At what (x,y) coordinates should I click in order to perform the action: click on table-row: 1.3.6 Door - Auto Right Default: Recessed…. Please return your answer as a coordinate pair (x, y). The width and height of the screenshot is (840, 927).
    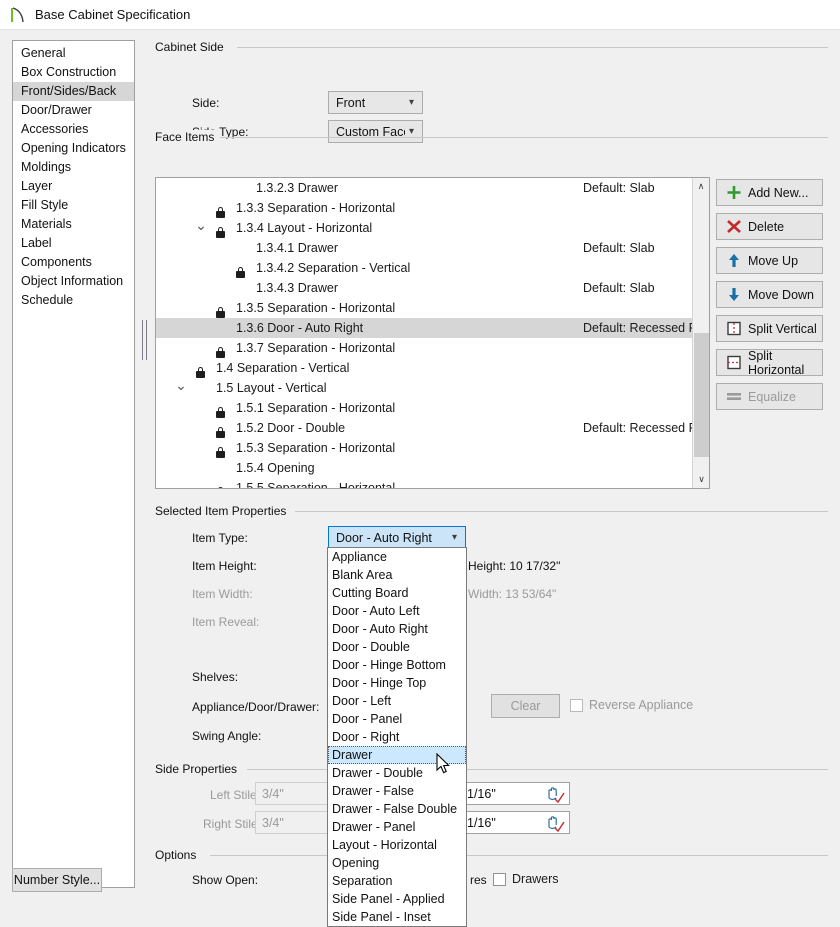
    Looking at the image, I should click on (432, 328).